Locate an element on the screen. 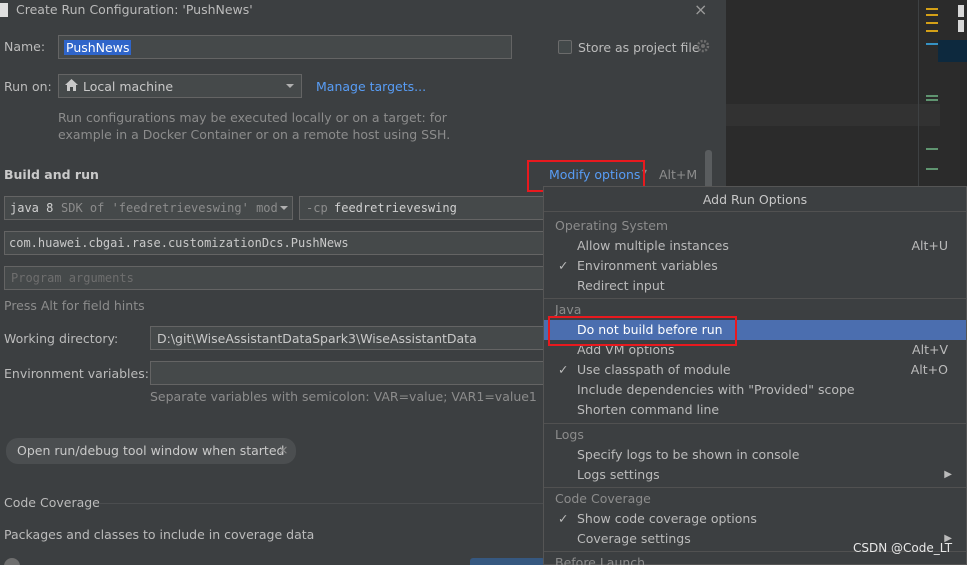  open-tool-window-label: Open run/debug tool window when started is located at coordinates (151, 450).